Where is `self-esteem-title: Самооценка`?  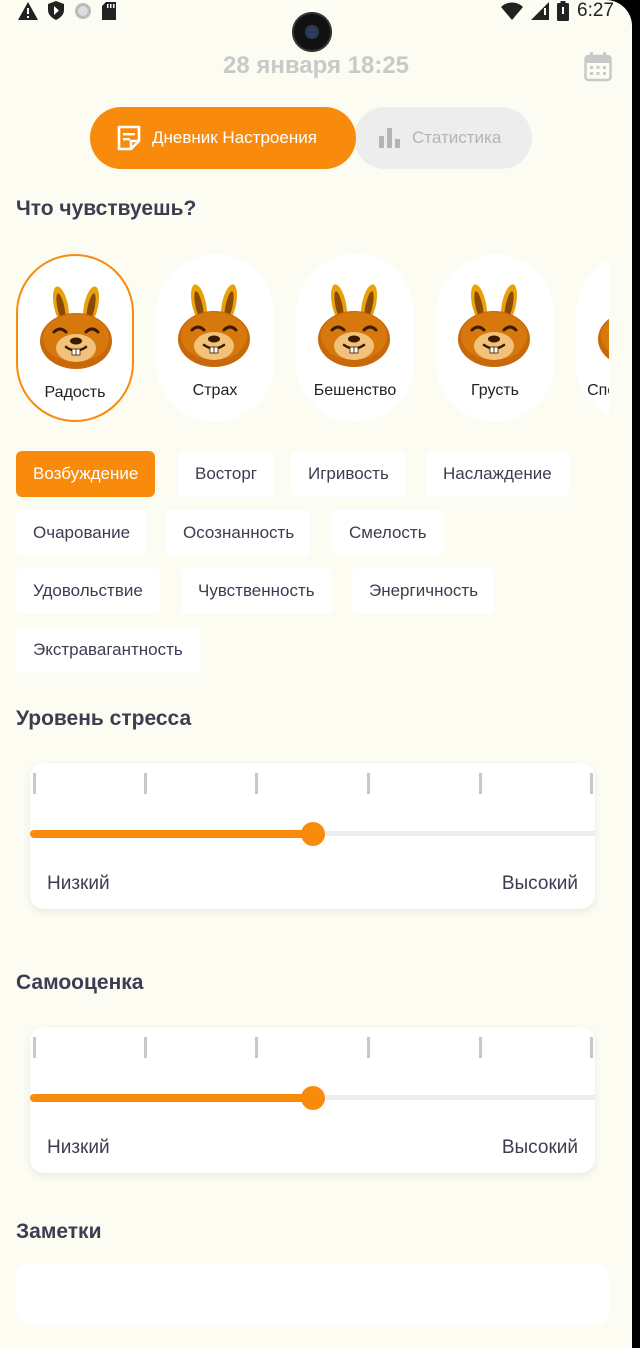
self-esteem-title: Самооценка is located at coordinates (80, 982).